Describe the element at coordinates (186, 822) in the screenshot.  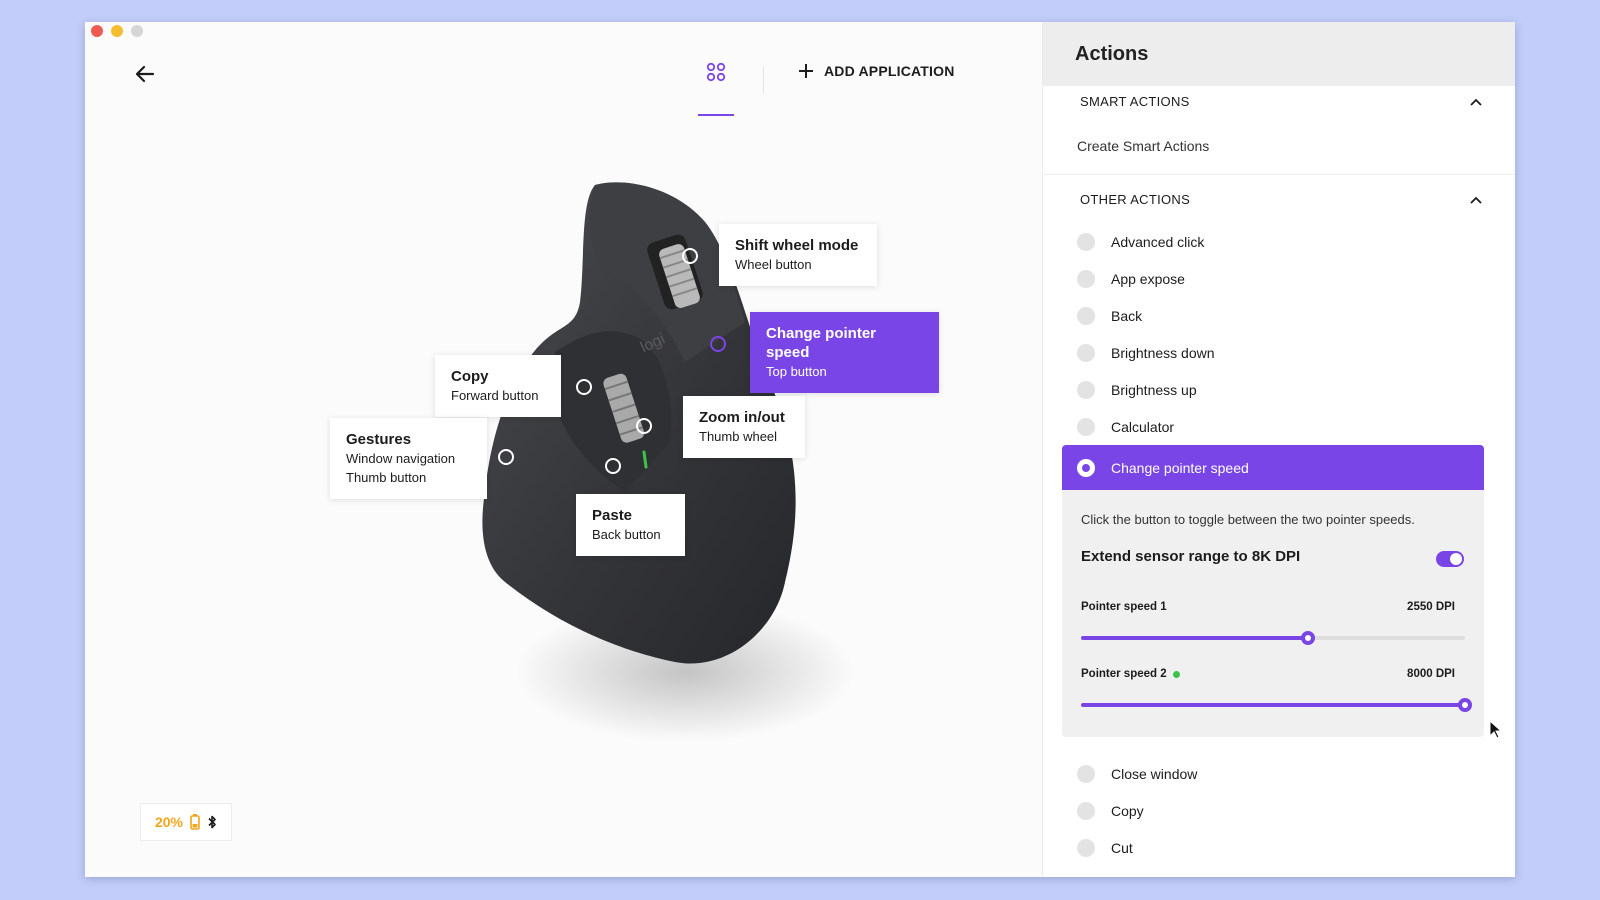
I see `device-status-badge: 20%` at that location.